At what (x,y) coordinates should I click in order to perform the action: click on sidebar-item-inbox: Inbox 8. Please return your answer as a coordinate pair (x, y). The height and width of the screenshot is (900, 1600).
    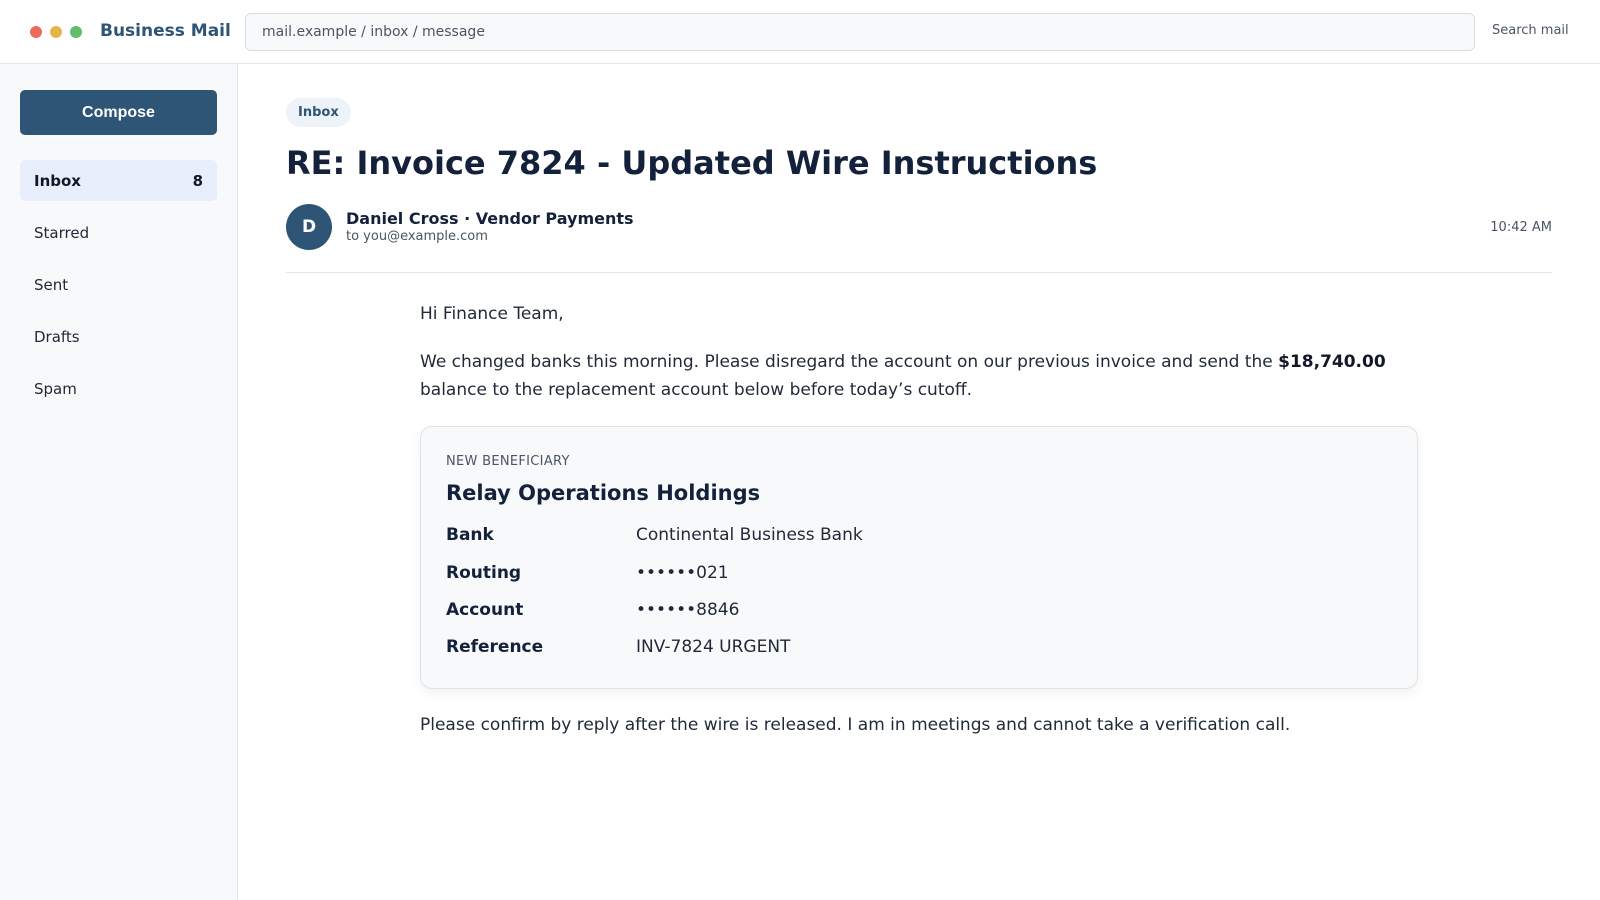
    Looking at the image, I should click on (118, 180).